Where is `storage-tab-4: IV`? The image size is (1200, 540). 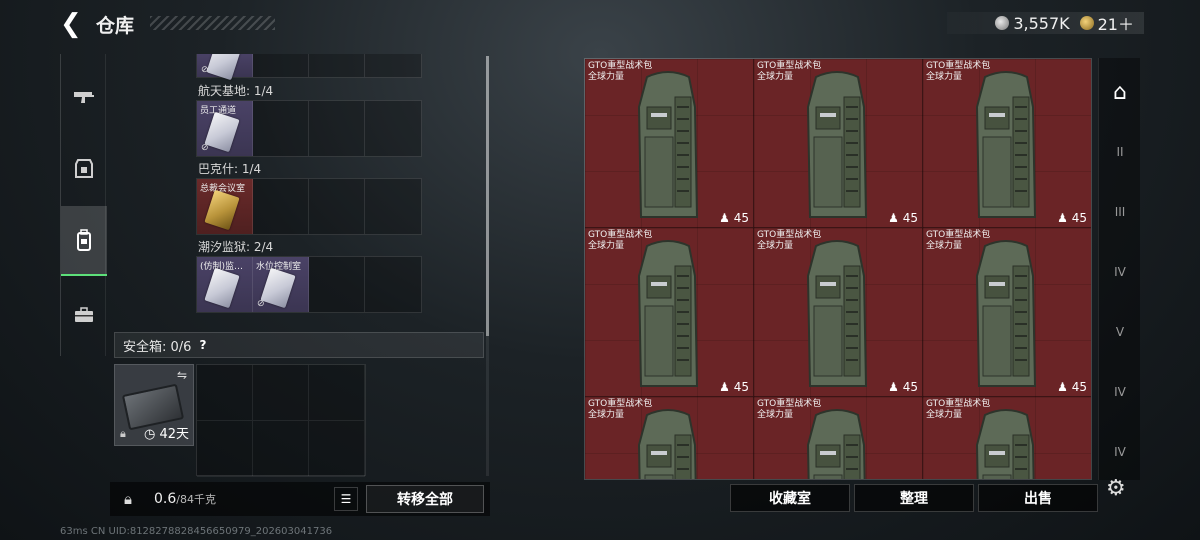 storage-tab-4: IV is located at coordinates (1120, 272).